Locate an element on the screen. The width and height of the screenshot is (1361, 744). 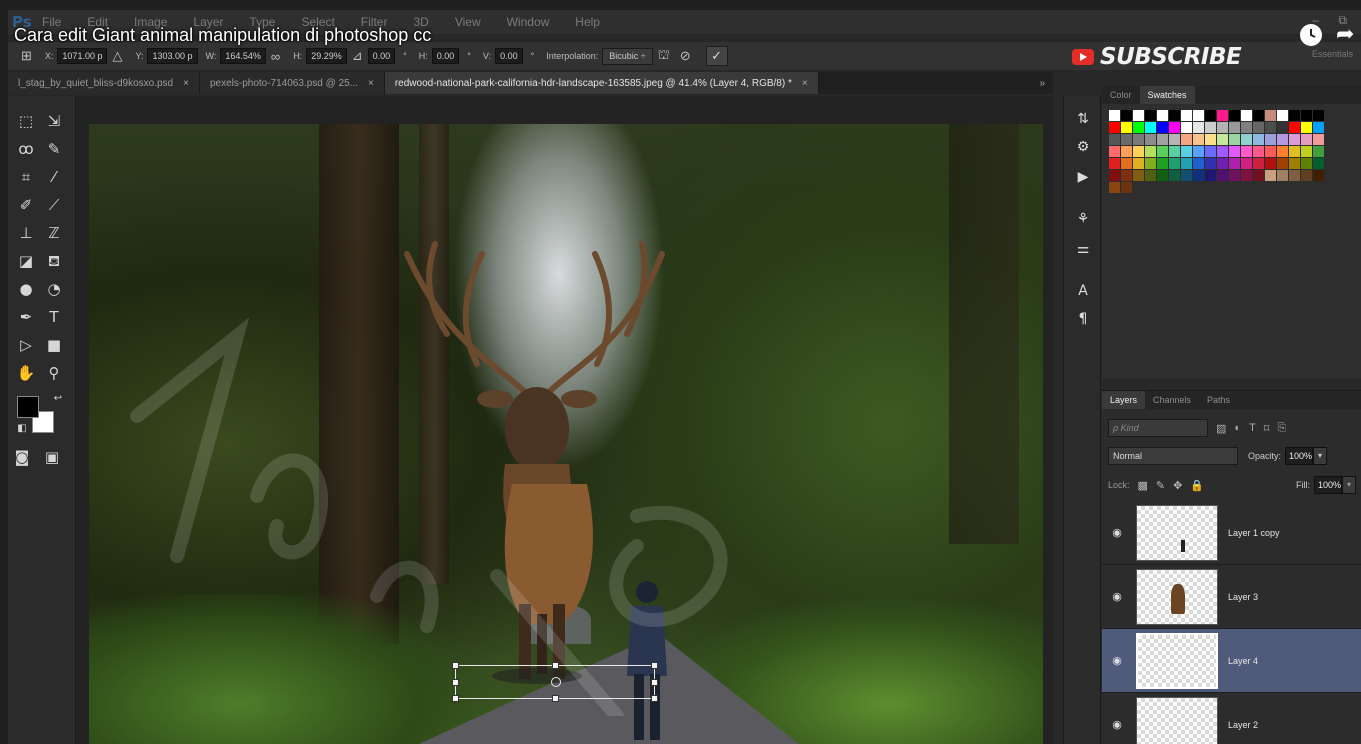
properties-panel-icon: ⚙ is located at coordinates (1083, 147).